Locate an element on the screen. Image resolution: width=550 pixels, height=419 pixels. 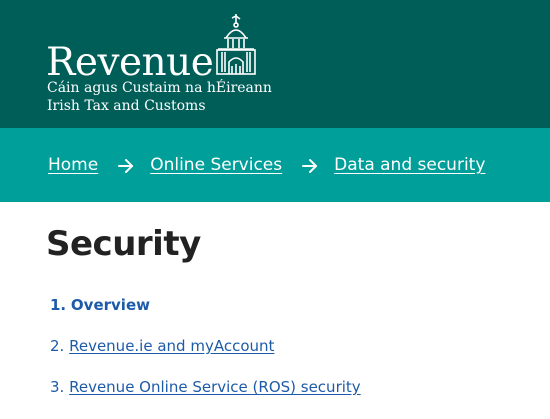
breadcrumb-link-home: Home is located at coordinates (73, 165).